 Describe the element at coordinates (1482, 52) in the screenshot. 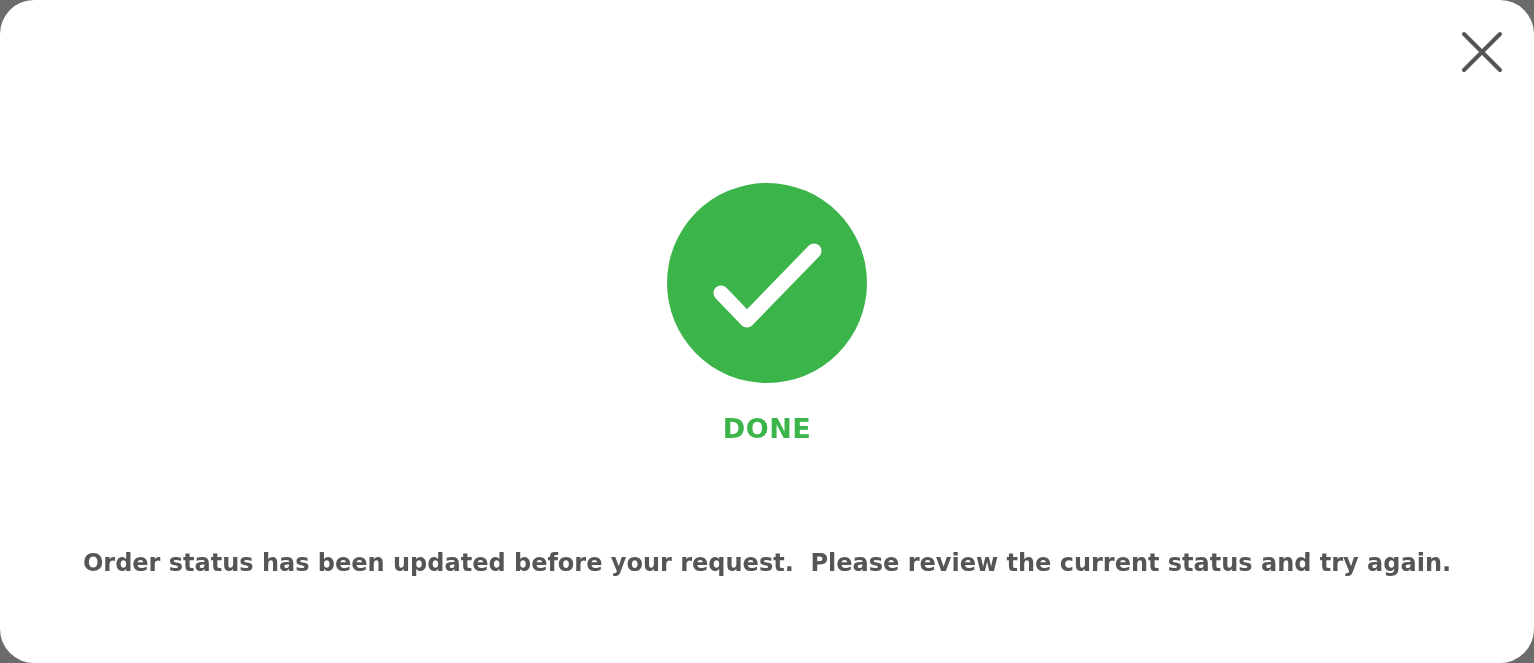

I see `close-icon` at that location.